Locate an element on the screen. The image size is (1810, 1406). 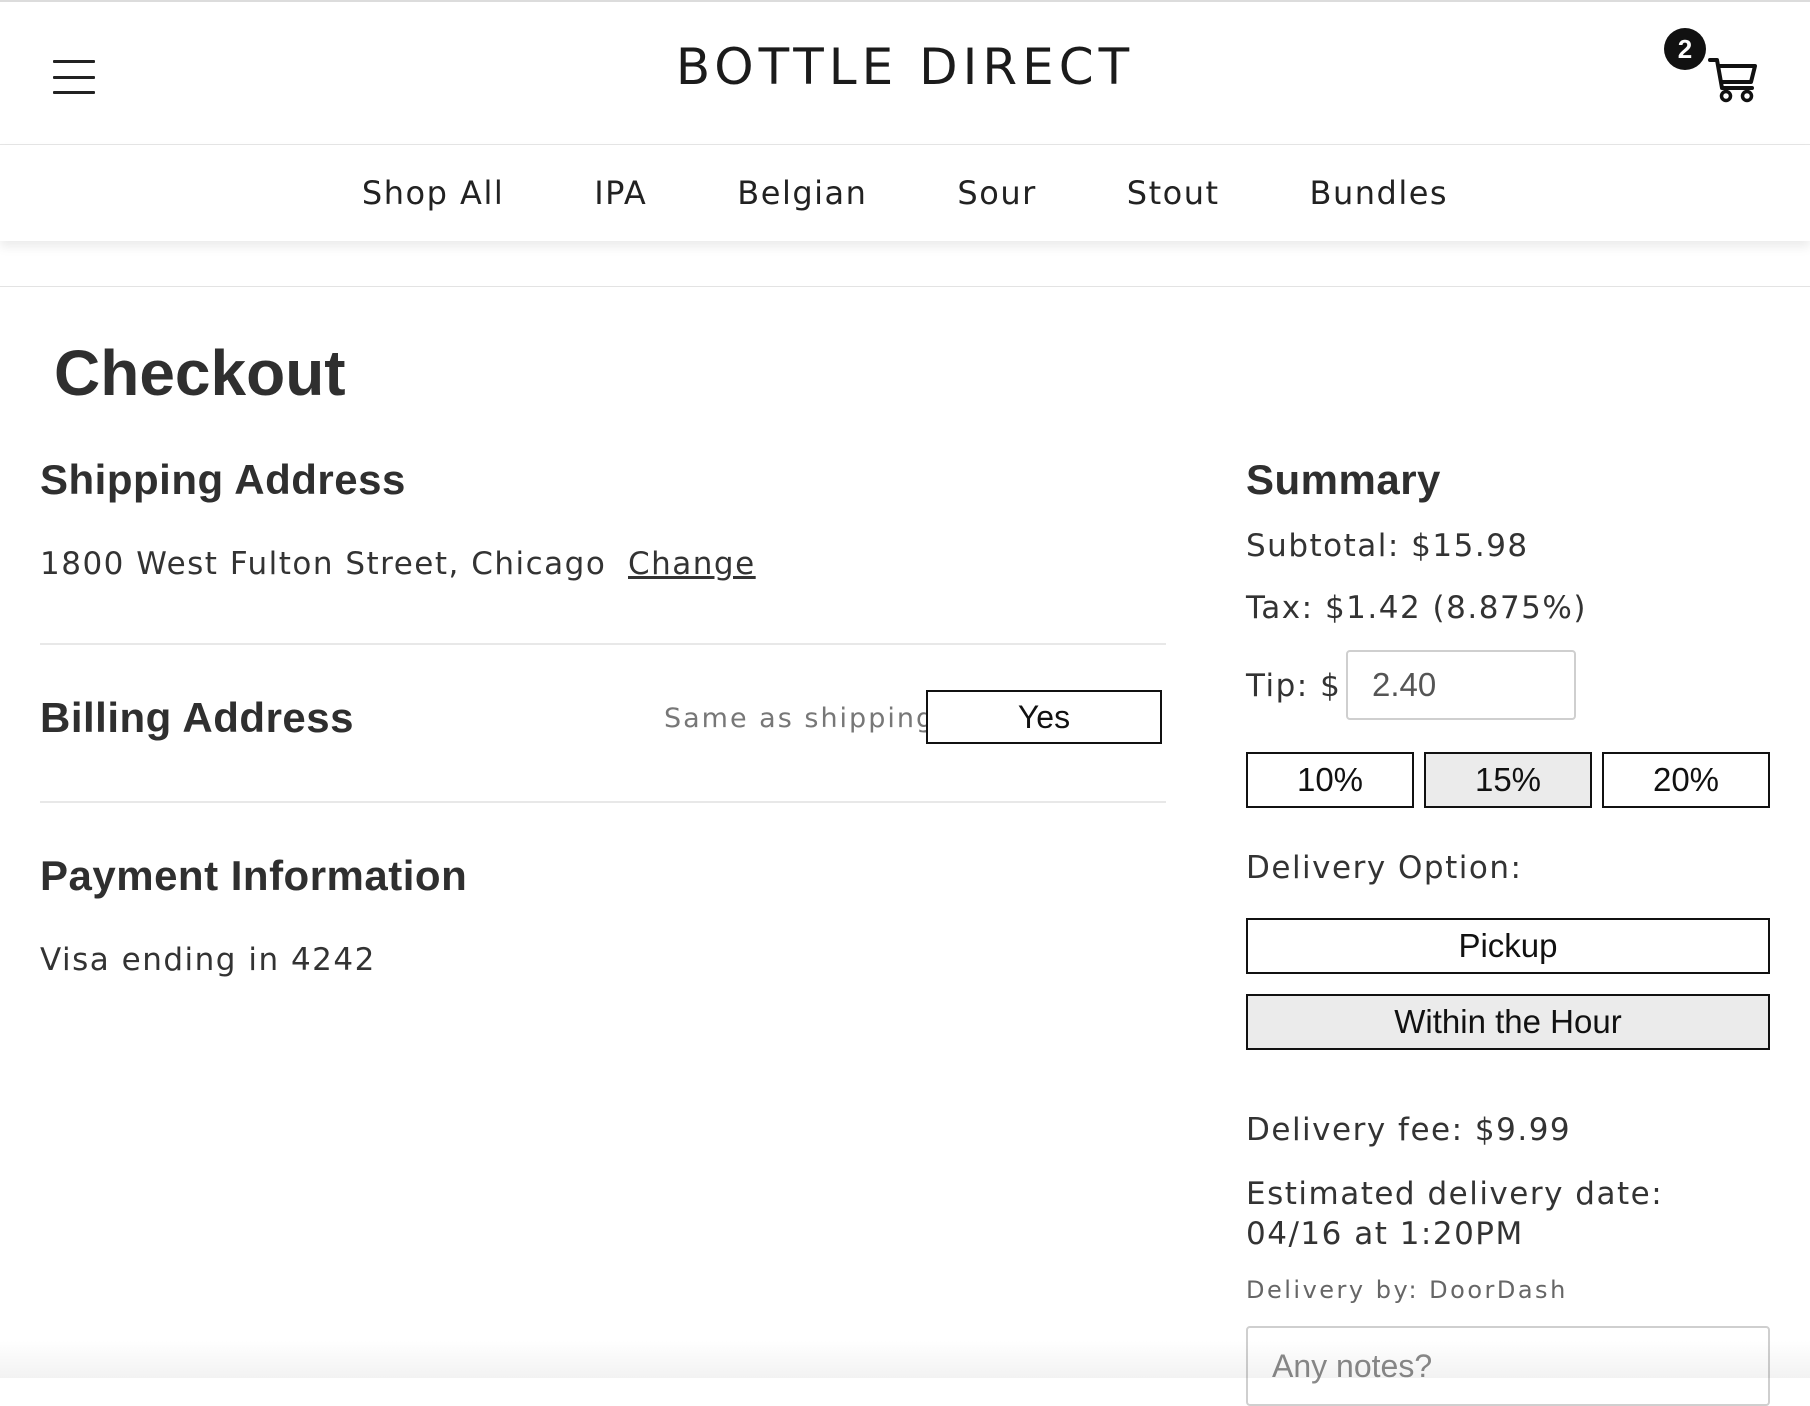
subtotal: Subtotal: $15.98 is located at coordinates (1387, 546).